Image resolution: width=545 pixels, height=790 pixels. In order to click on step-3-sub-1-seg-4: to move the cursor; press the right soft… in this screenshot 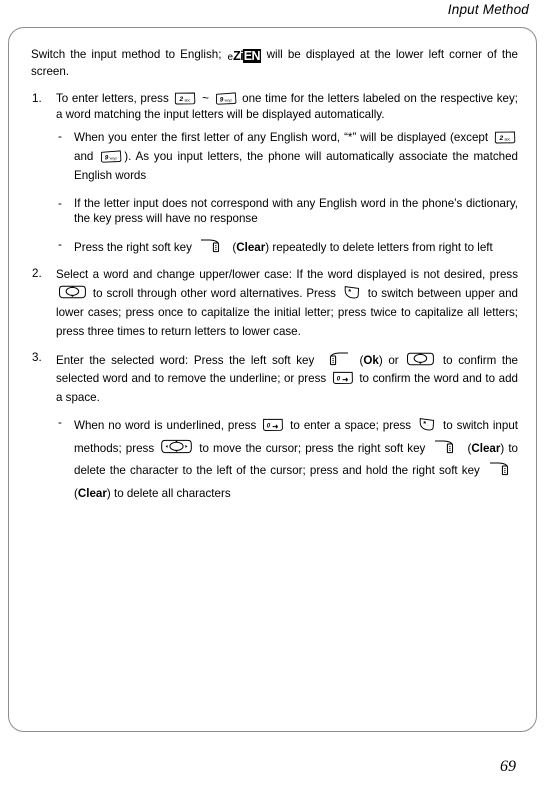, I will do `click(312, 448)`.